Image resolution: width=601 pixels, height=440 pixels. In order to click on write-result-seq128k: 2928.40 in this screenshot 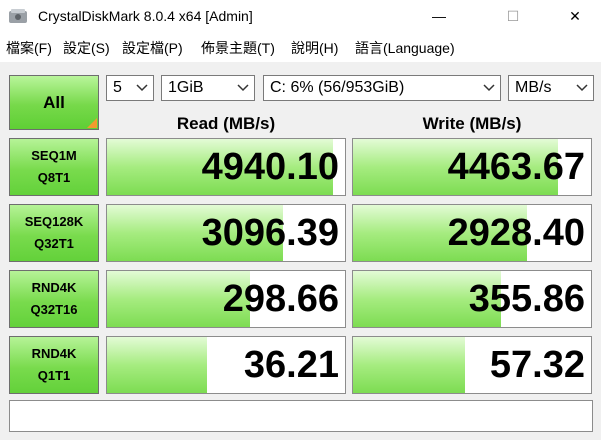, I will do `click(472, 233)`.